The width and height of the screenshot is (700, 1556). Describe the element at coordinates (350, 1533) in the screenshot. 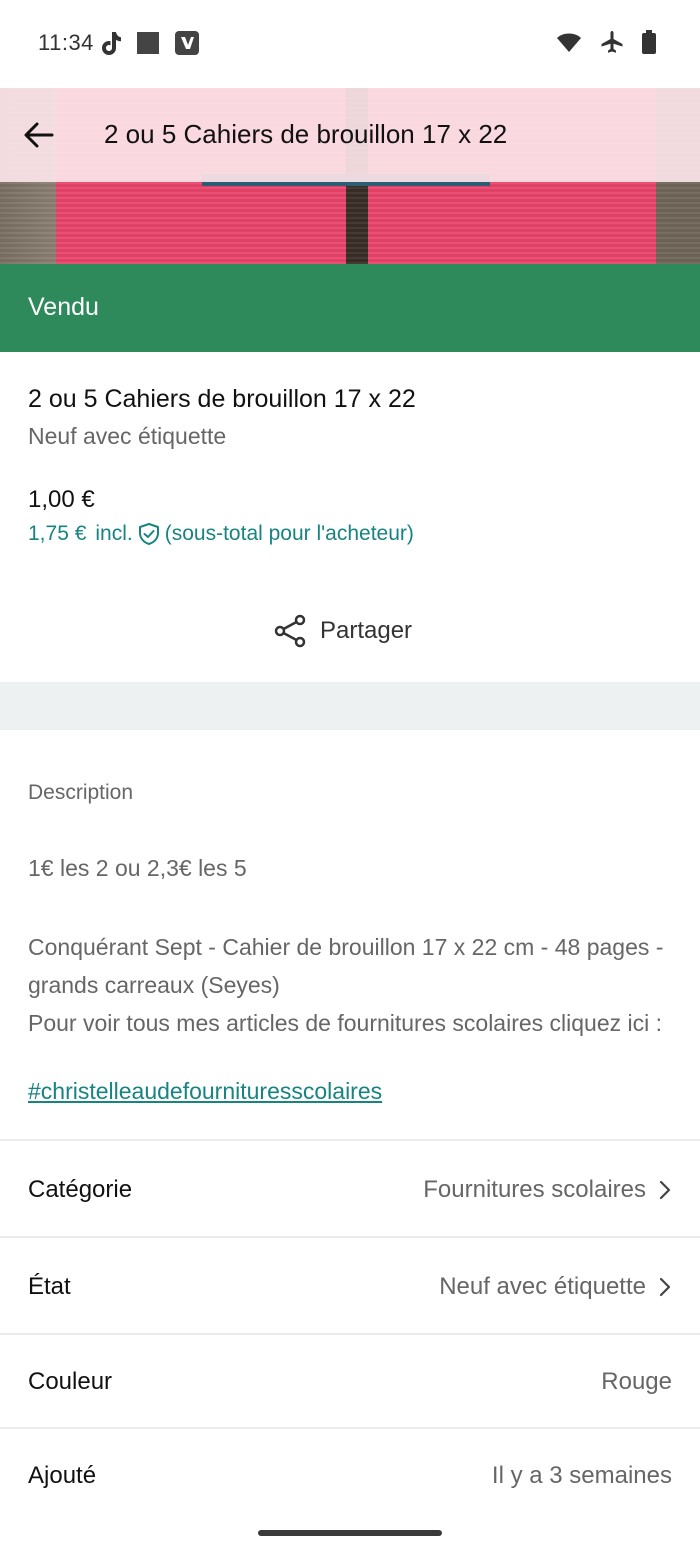

I see `home-indicator` at that location.